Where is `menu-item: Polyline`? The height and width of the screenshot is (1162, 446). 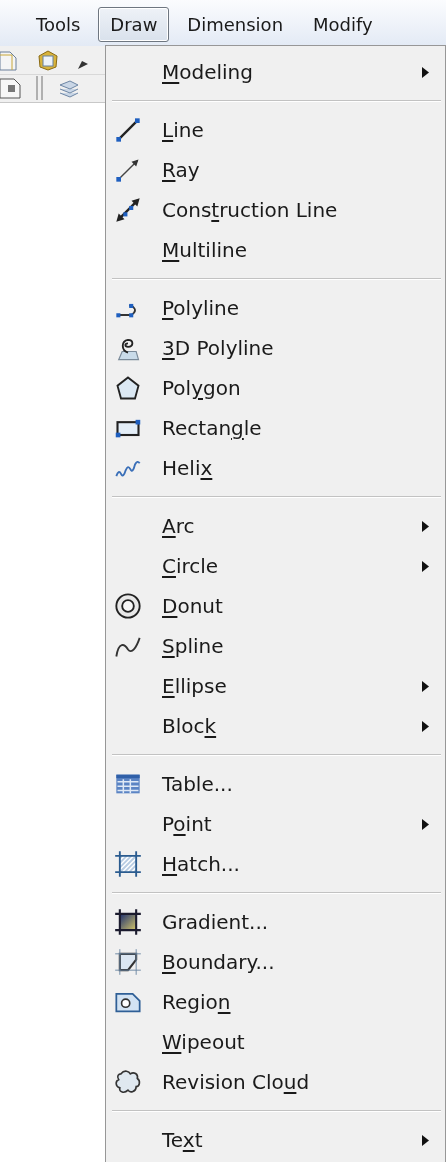 menu-item: Polyline is located at coordinates (275, 308).